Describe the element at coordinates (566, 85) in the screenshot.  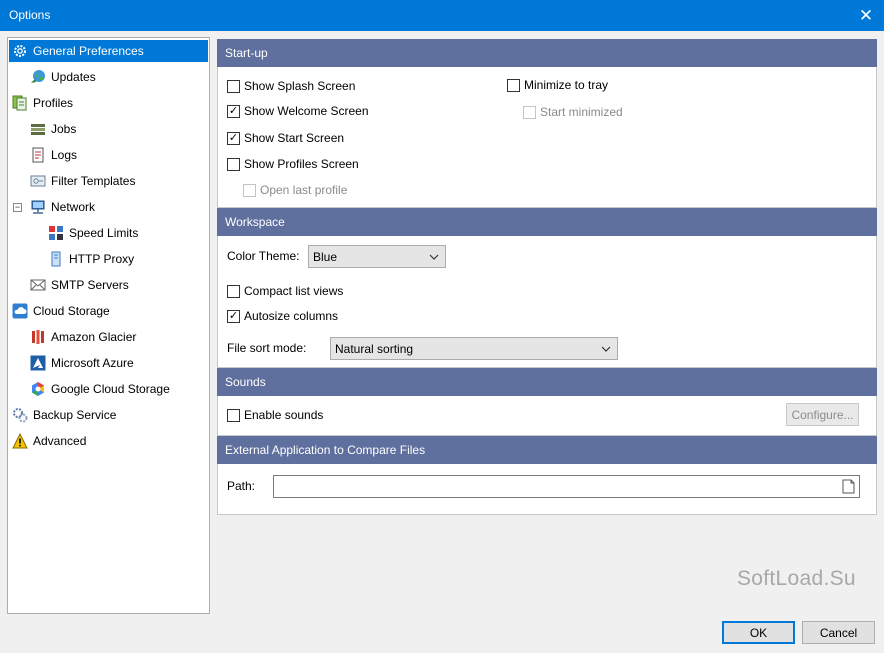
I see `checkbox-label: Minimize to tray` at that location.